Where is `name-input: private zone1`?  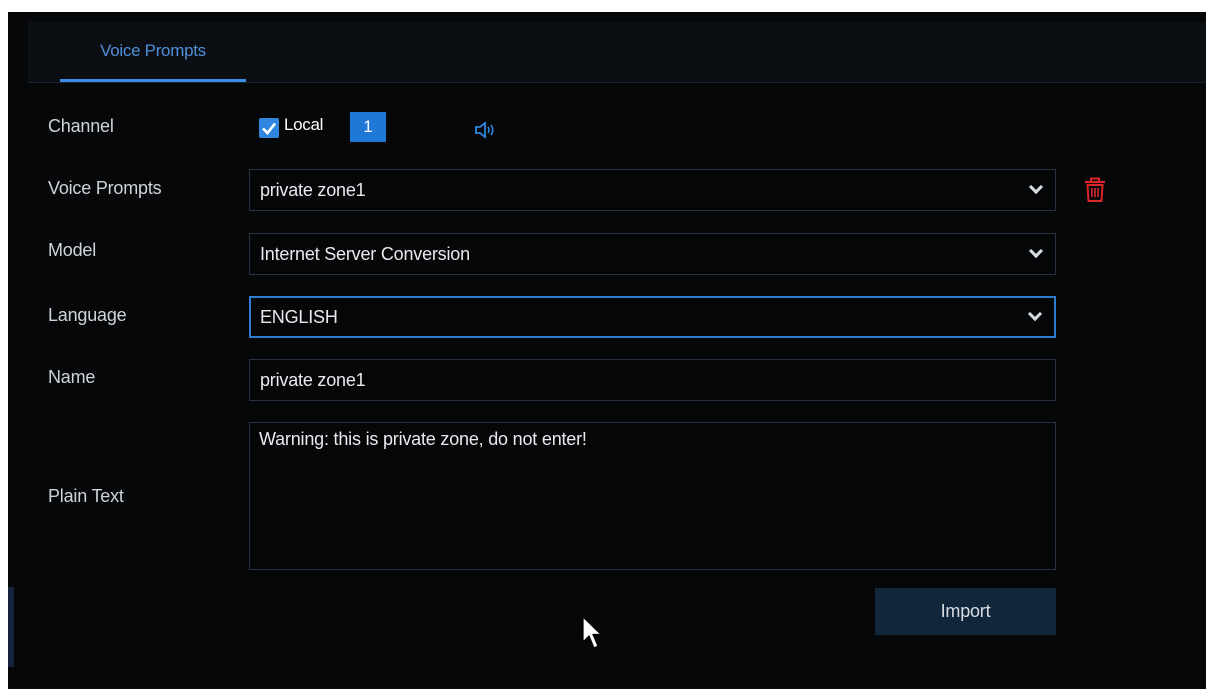 name-input: private zone1 is located at coordinates (652, 380).